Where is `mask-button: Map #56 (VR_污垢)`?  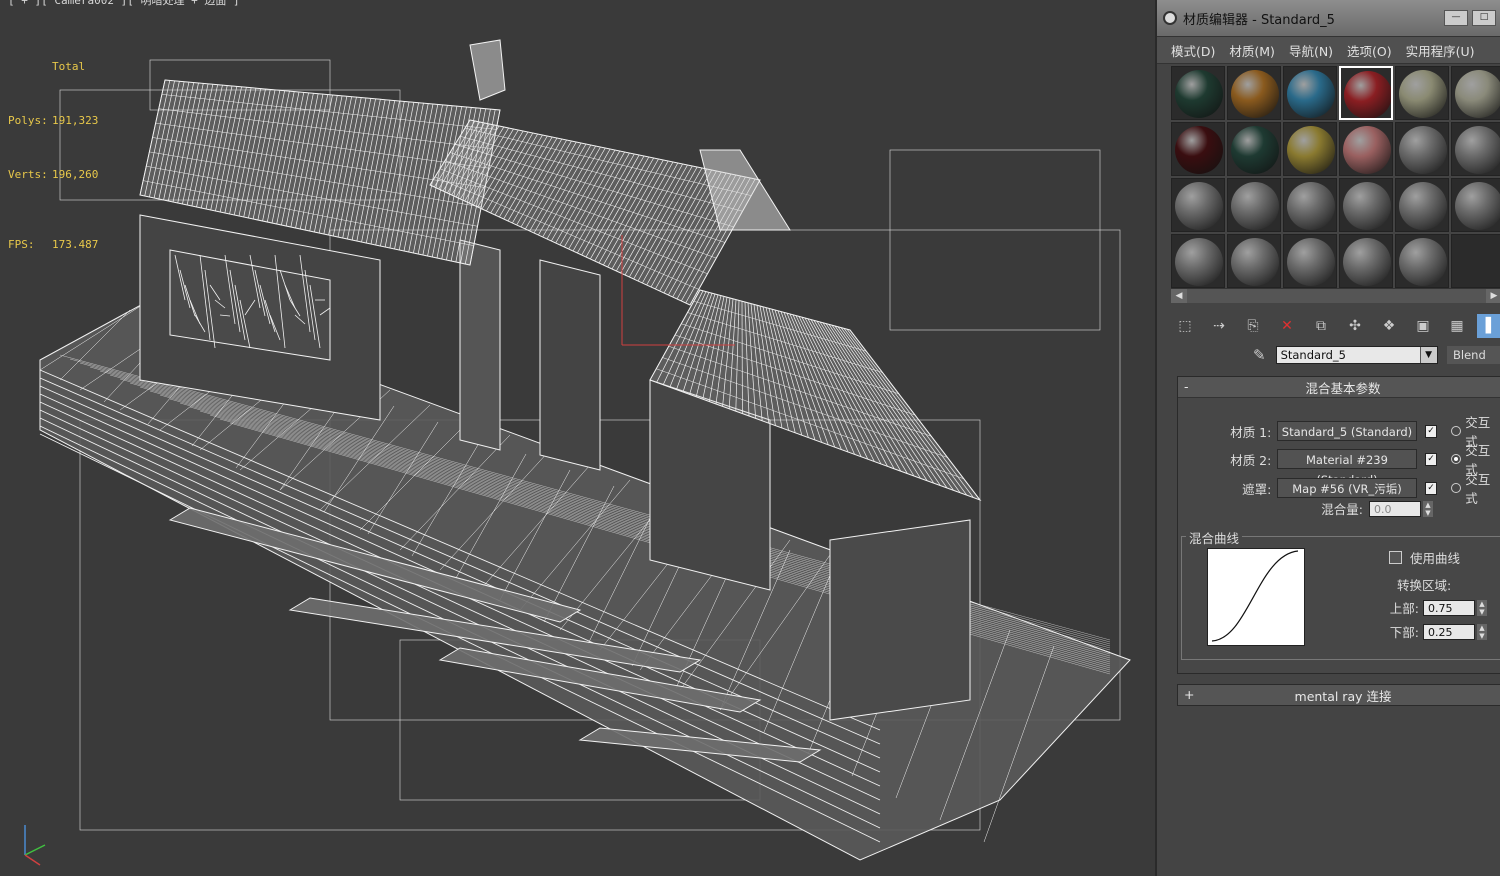 mask-button: Map #56 (VR_污垢) is located at coordinates (1347, 488).